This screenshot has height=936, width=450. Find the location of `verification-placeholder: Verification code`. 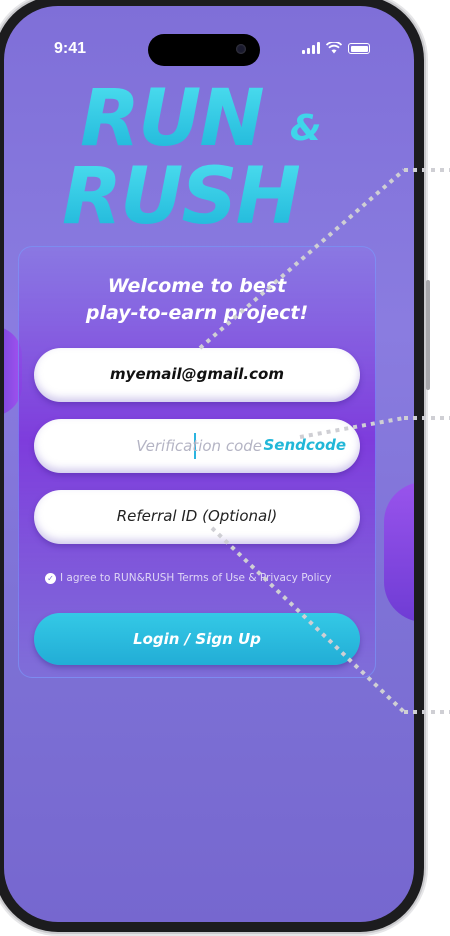

verification-placeholder: Verification code is located at coordinates (199, 446).